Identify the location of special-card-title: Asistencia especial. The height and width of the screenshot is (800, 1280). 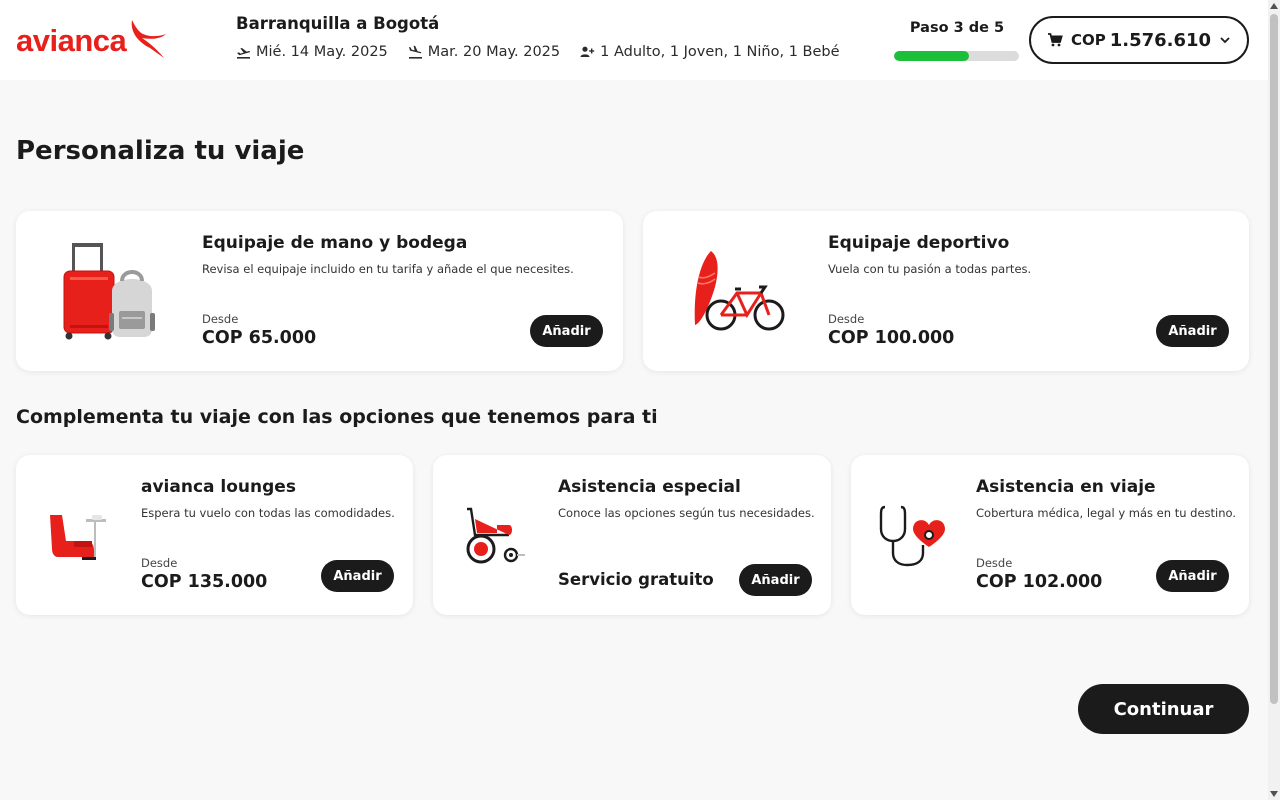
(649, 487).